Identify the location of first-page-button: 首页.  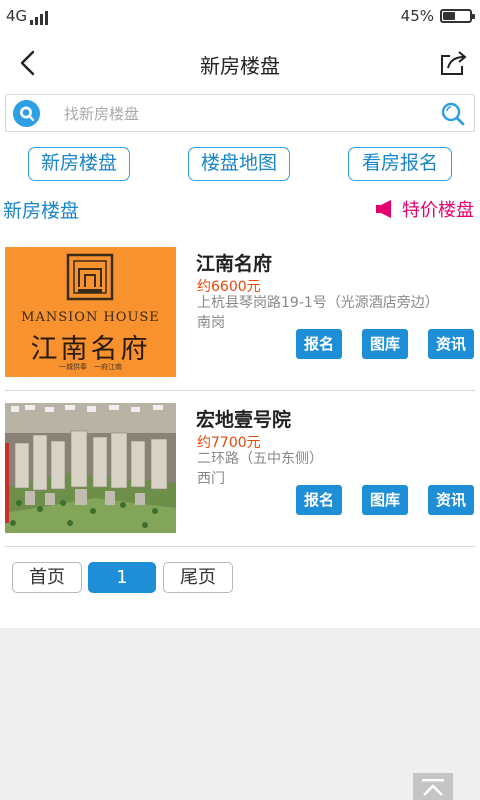
(47, 577).